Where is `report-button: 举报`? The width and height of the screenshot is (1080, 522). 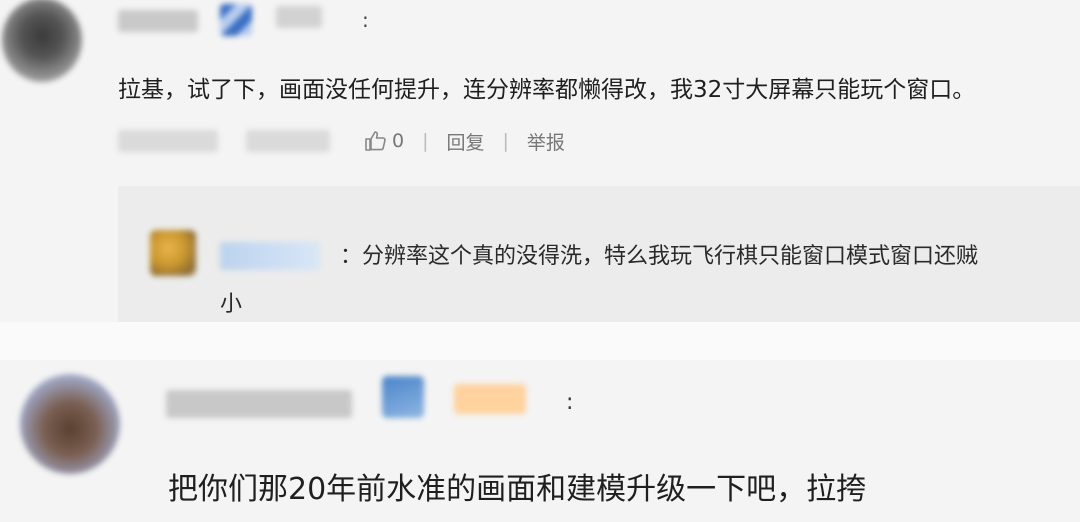 report-button: 举报 is located at coordinates (546, 141).